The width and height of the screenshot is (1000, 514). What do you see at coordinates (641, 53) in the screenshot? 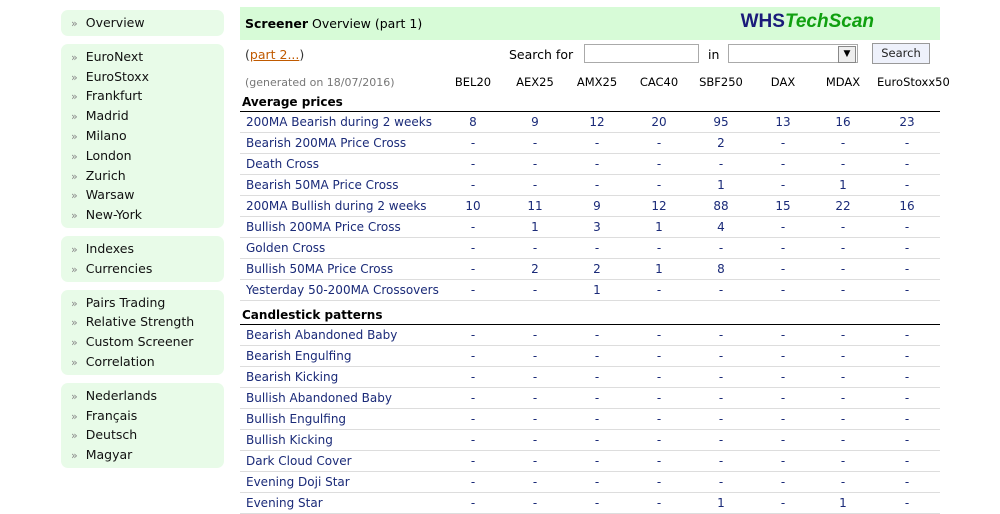
I see `search-input` at bounding box center [641, 53].